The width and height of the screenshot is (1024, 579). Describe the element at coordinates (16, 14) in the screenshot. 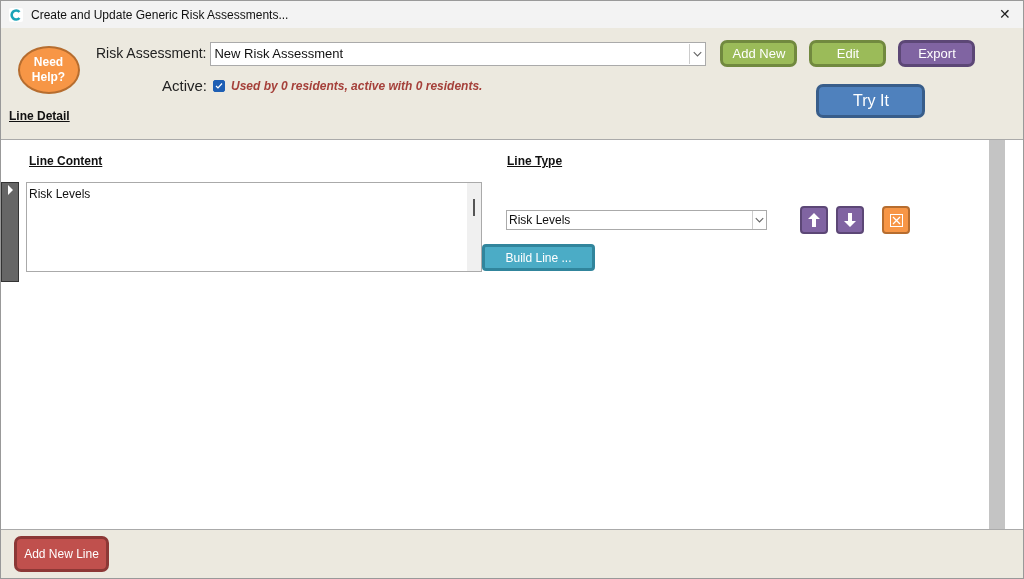

I see `app-logo-icon` at that location.